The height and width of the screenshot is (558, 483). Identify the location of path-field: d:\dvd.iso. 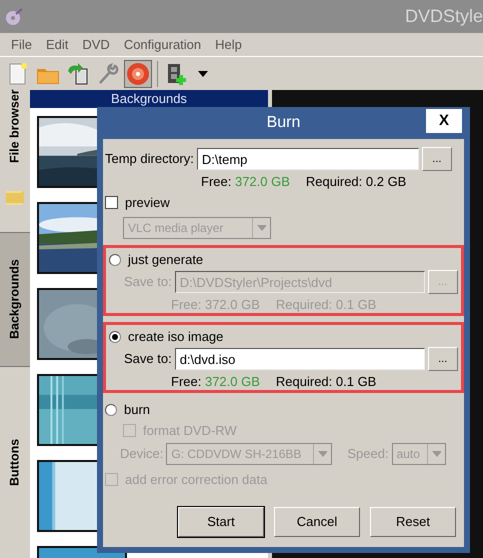
(299, 359).